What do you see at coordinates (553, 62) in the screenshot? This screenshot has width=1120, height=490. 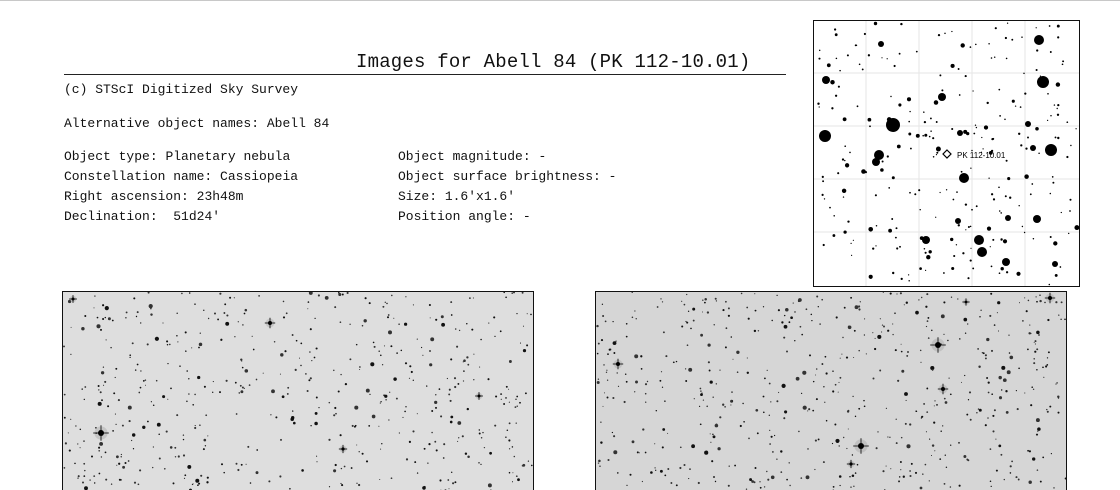 I see `page-title: Images for Abell 84 (PK 112-10.01)` at bounding box center [553, 62].